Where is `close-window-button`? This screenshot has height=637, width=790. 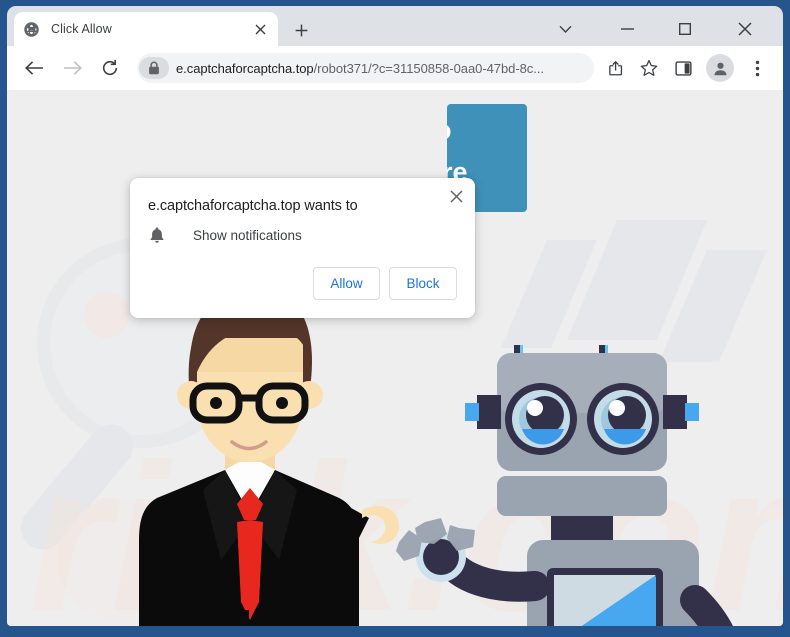 close-window-button is located at coordinates (745, 29).